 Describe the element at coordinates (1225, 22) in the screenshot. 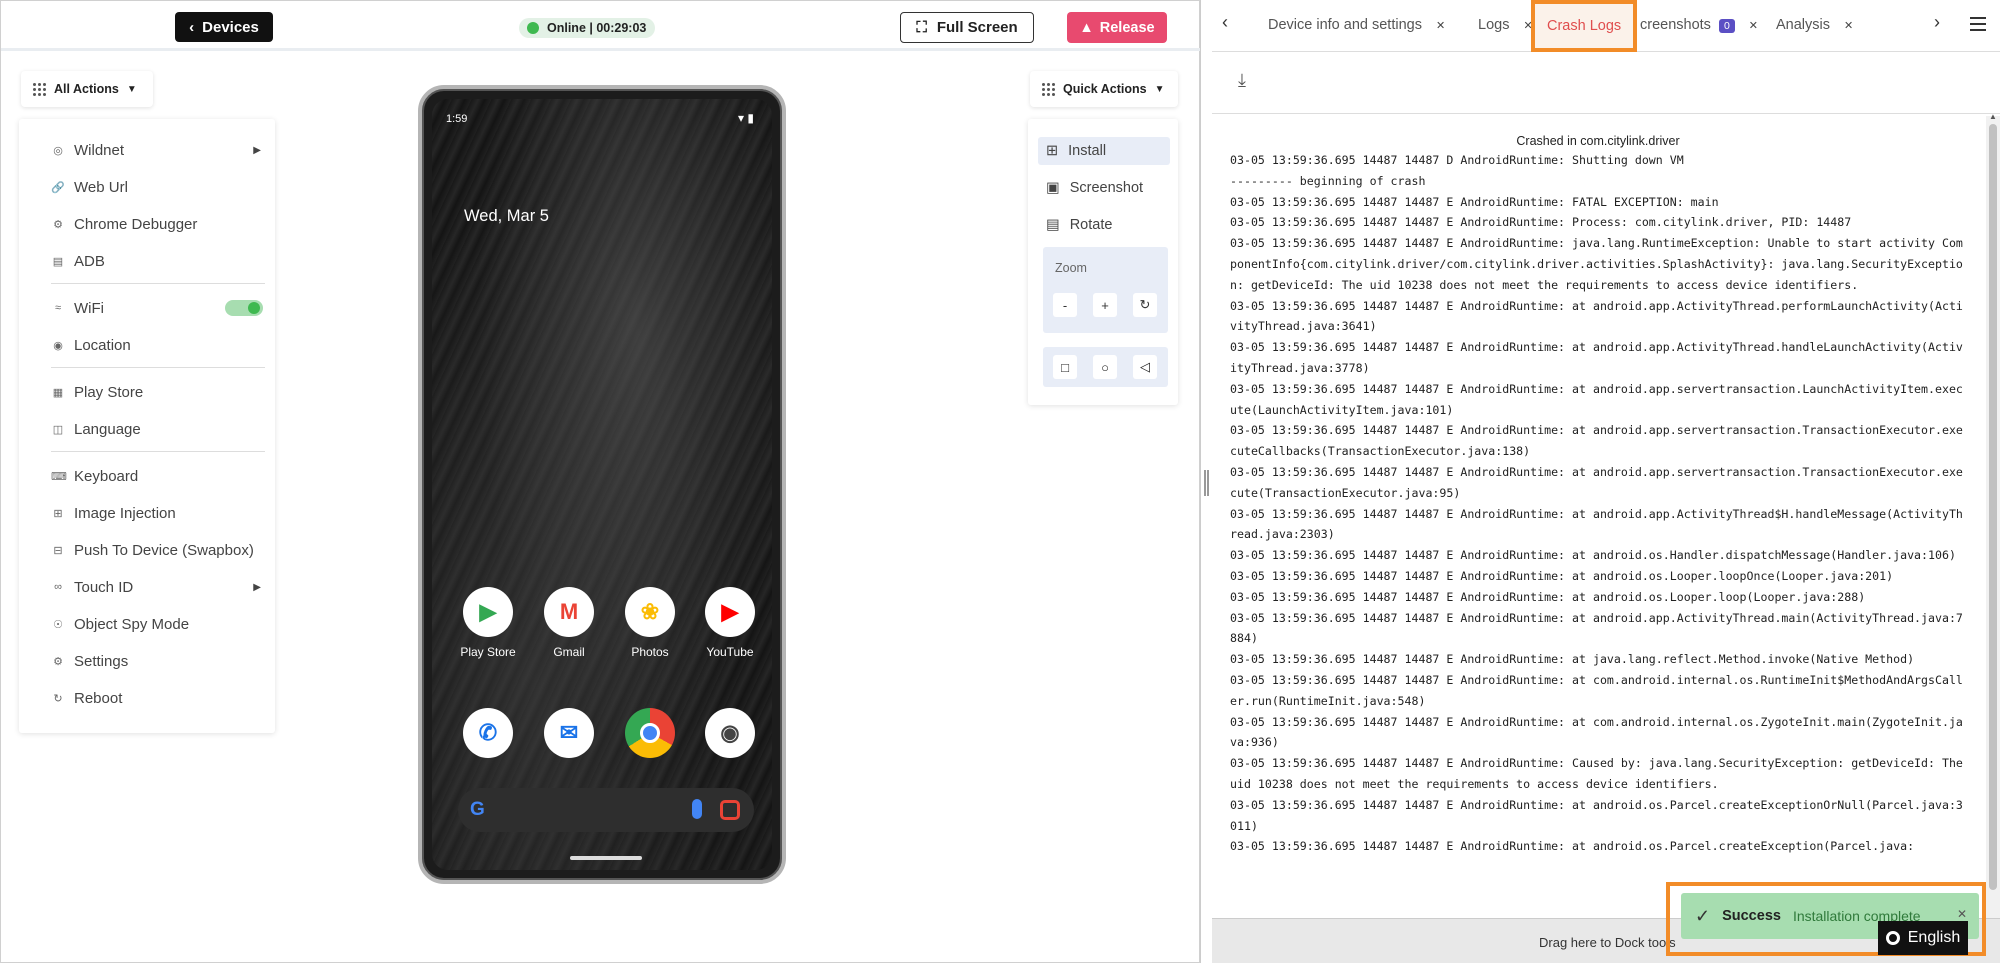

I see `tabs-scroll-left-icon: ‹` at that location.